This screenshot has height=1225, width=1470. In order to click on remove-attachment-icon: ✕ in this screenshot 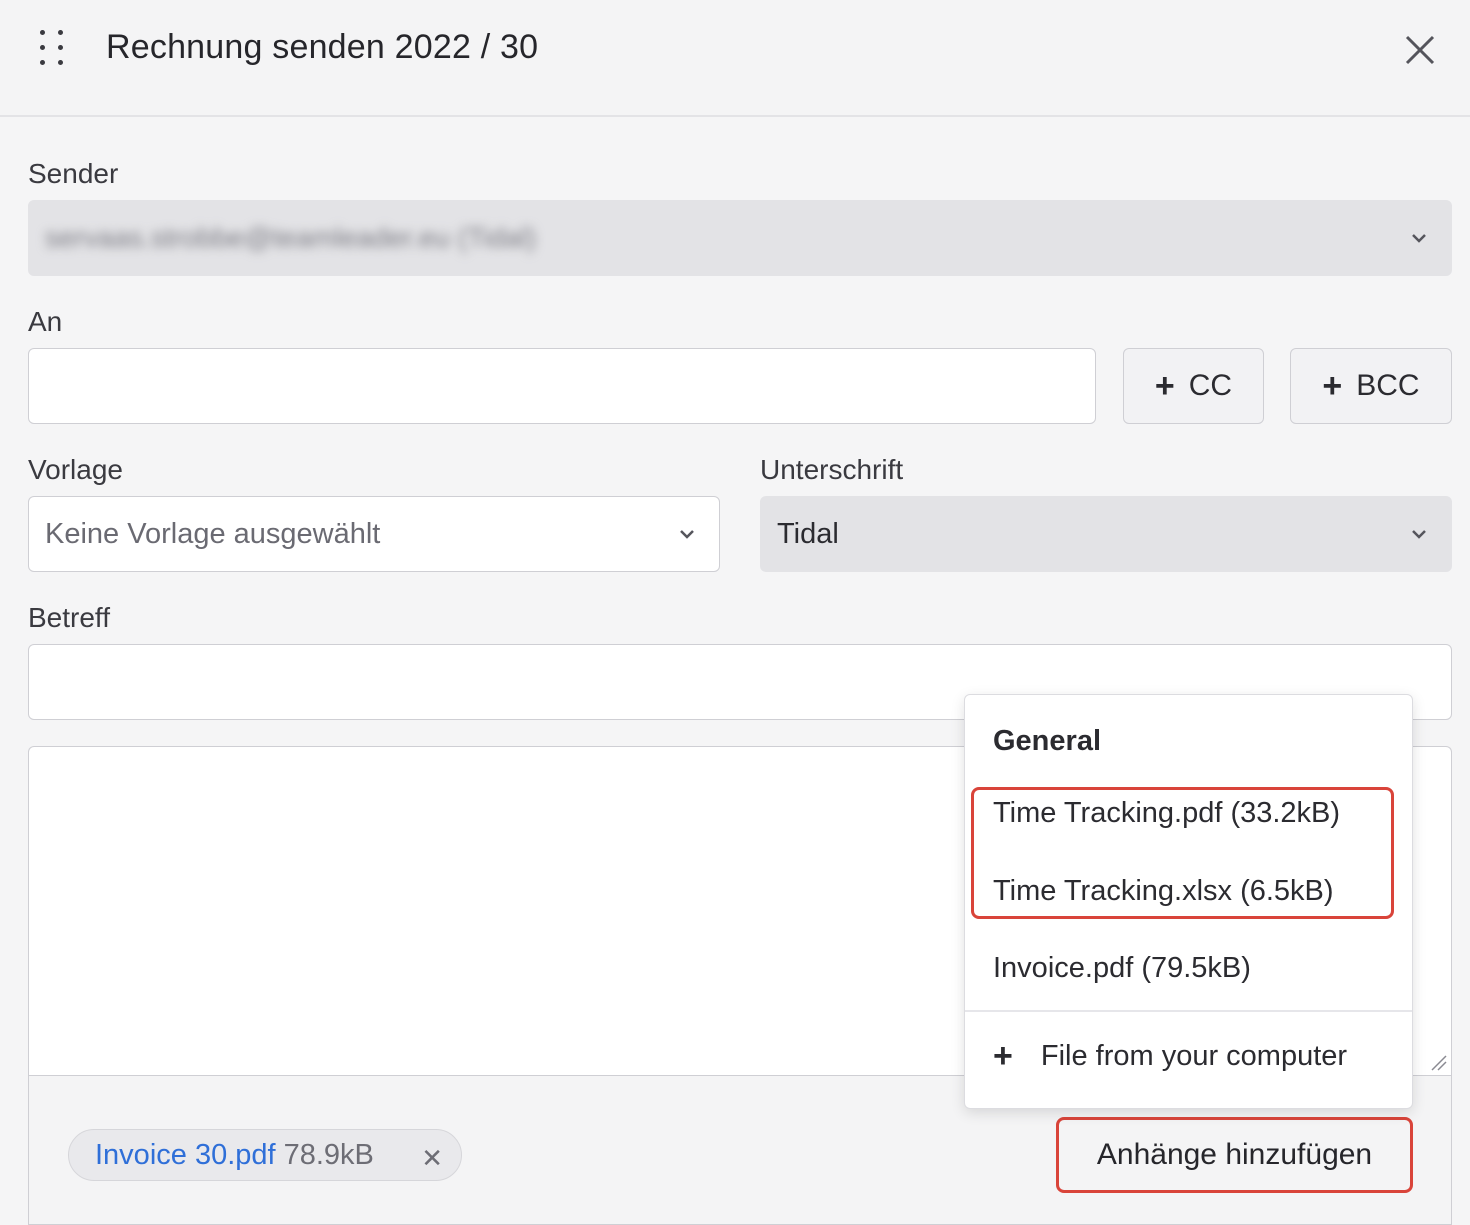, I will do `click(432, 1158)`.